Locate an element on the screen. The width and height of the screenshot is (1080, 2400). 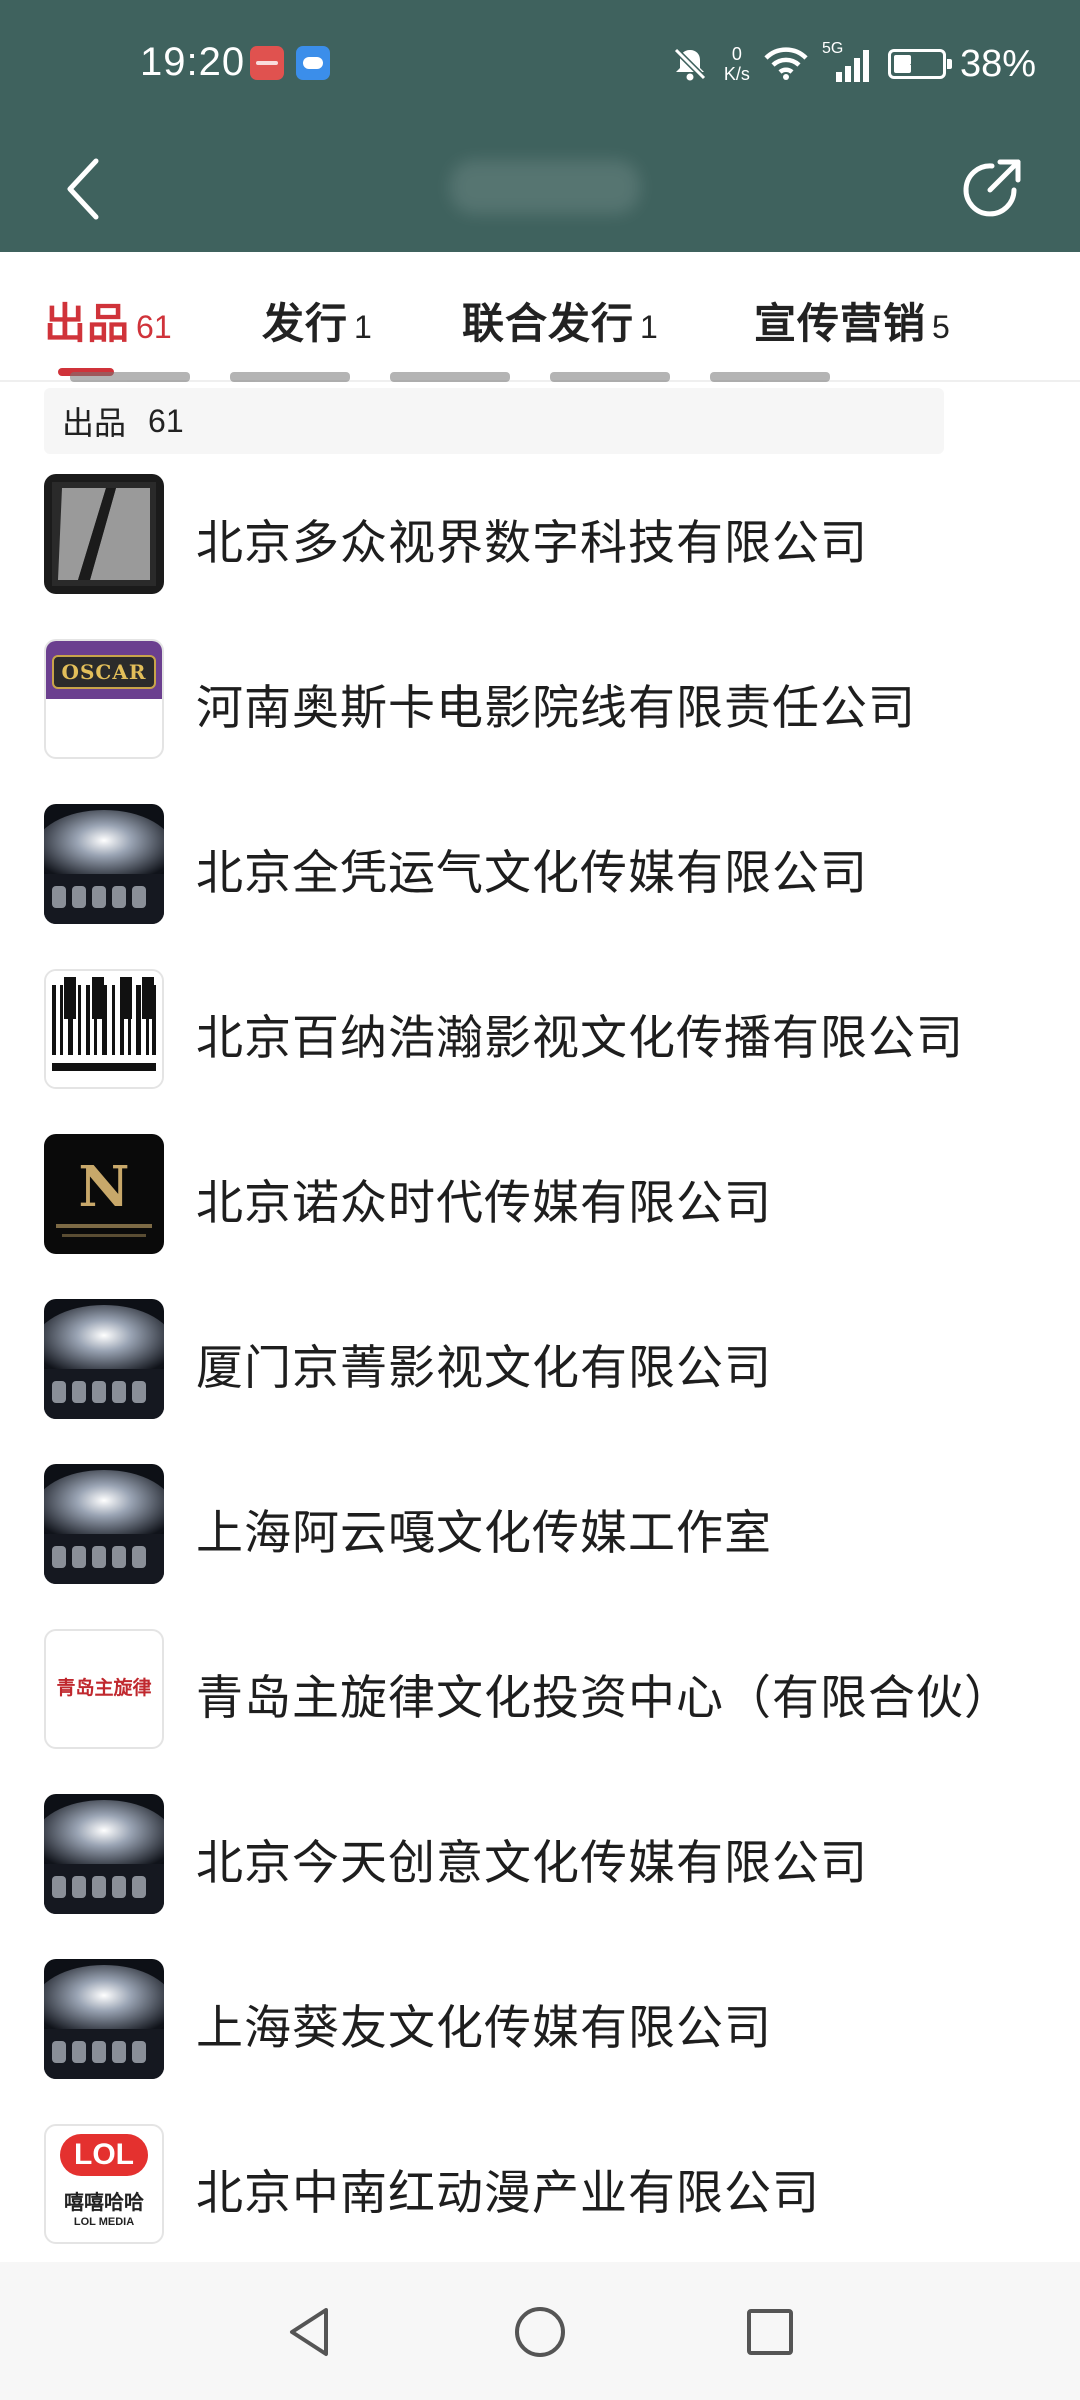
tab-label: 宣传营销 is located at coordinates (840, 323).